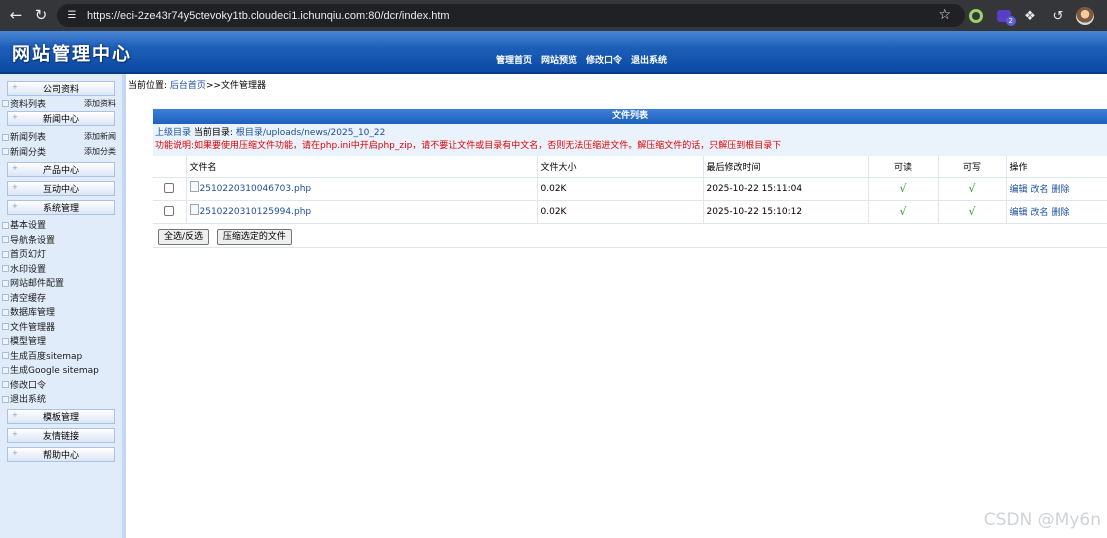 The height and width of the screenshot is (538, 1107). Describe the element at coordinates (61, 225) in the screenshot. I see `sidebar-item-basic-settings: 基本设置` at that location.